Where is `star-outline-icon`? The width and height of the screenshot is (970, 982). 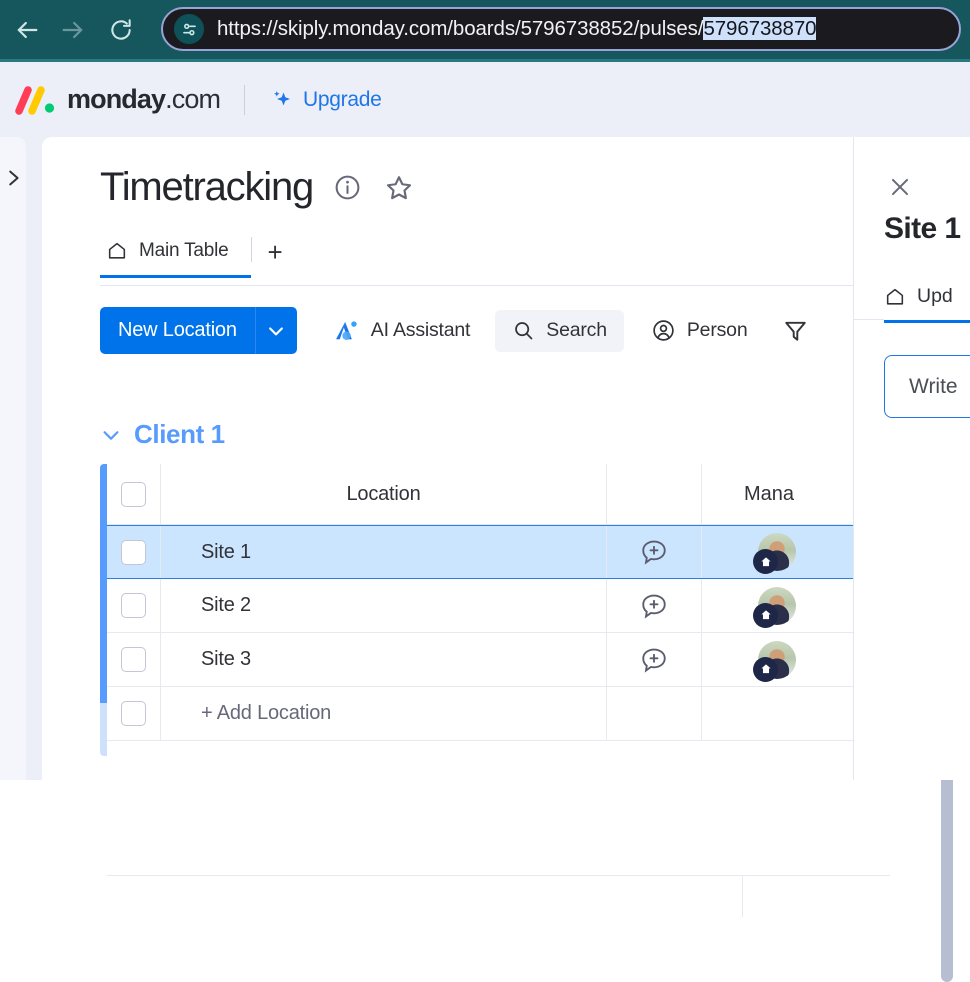 star-outline-icon is located at coordinates (399, 188).